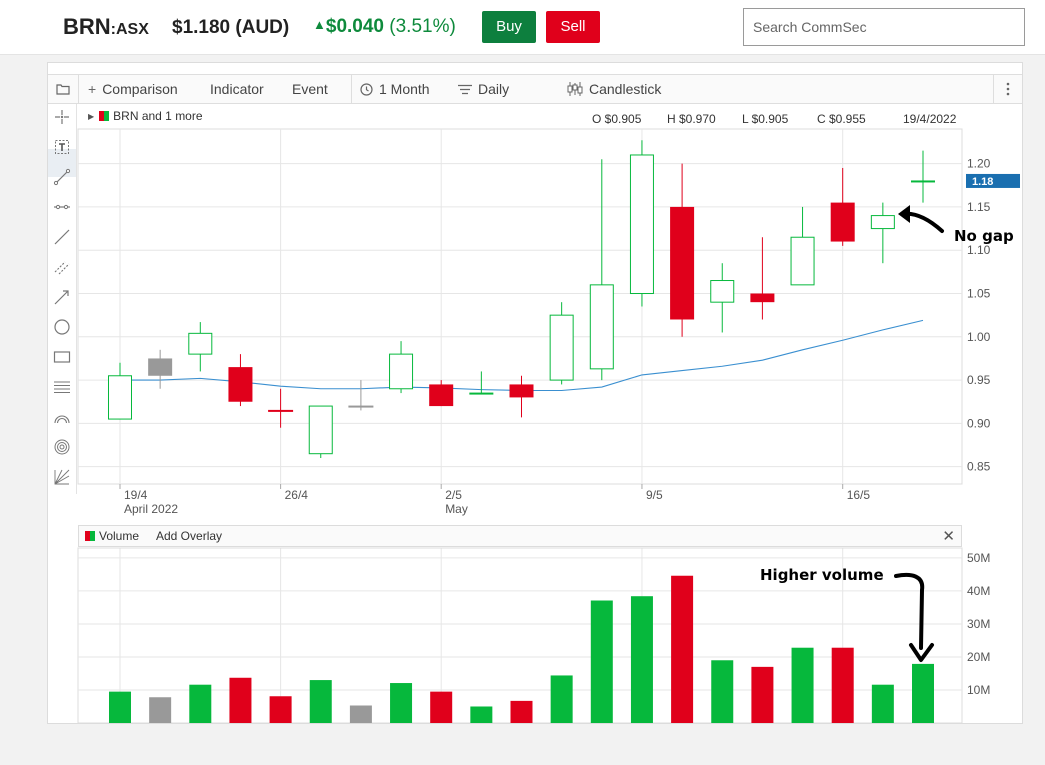 This screenshot has width=1045, height=765. What do you see at coordinates (979, 164) in the screenshot?
I see `price-tick-label: 1.20` at bounding box center [979, 164].